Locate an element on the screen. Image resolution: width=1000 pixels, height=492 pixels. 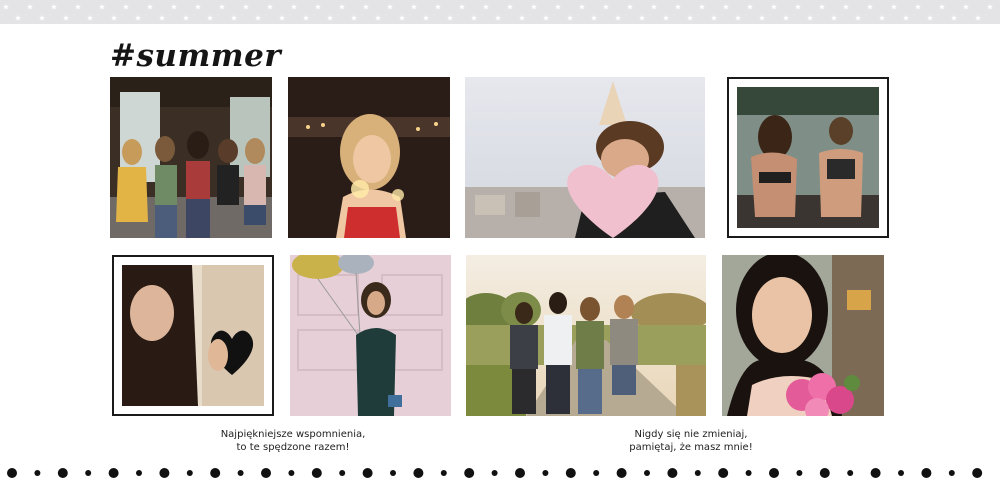
caption-right-line1: Nigdy się nie zmieniaj, is located at coordinates (691, 434).